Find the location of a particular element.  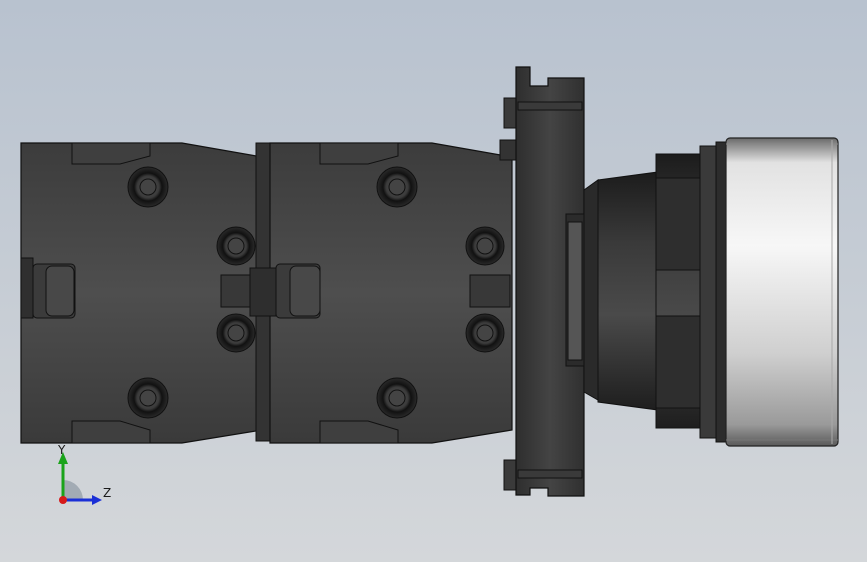

button-collar is located at coordinates (656, 292).